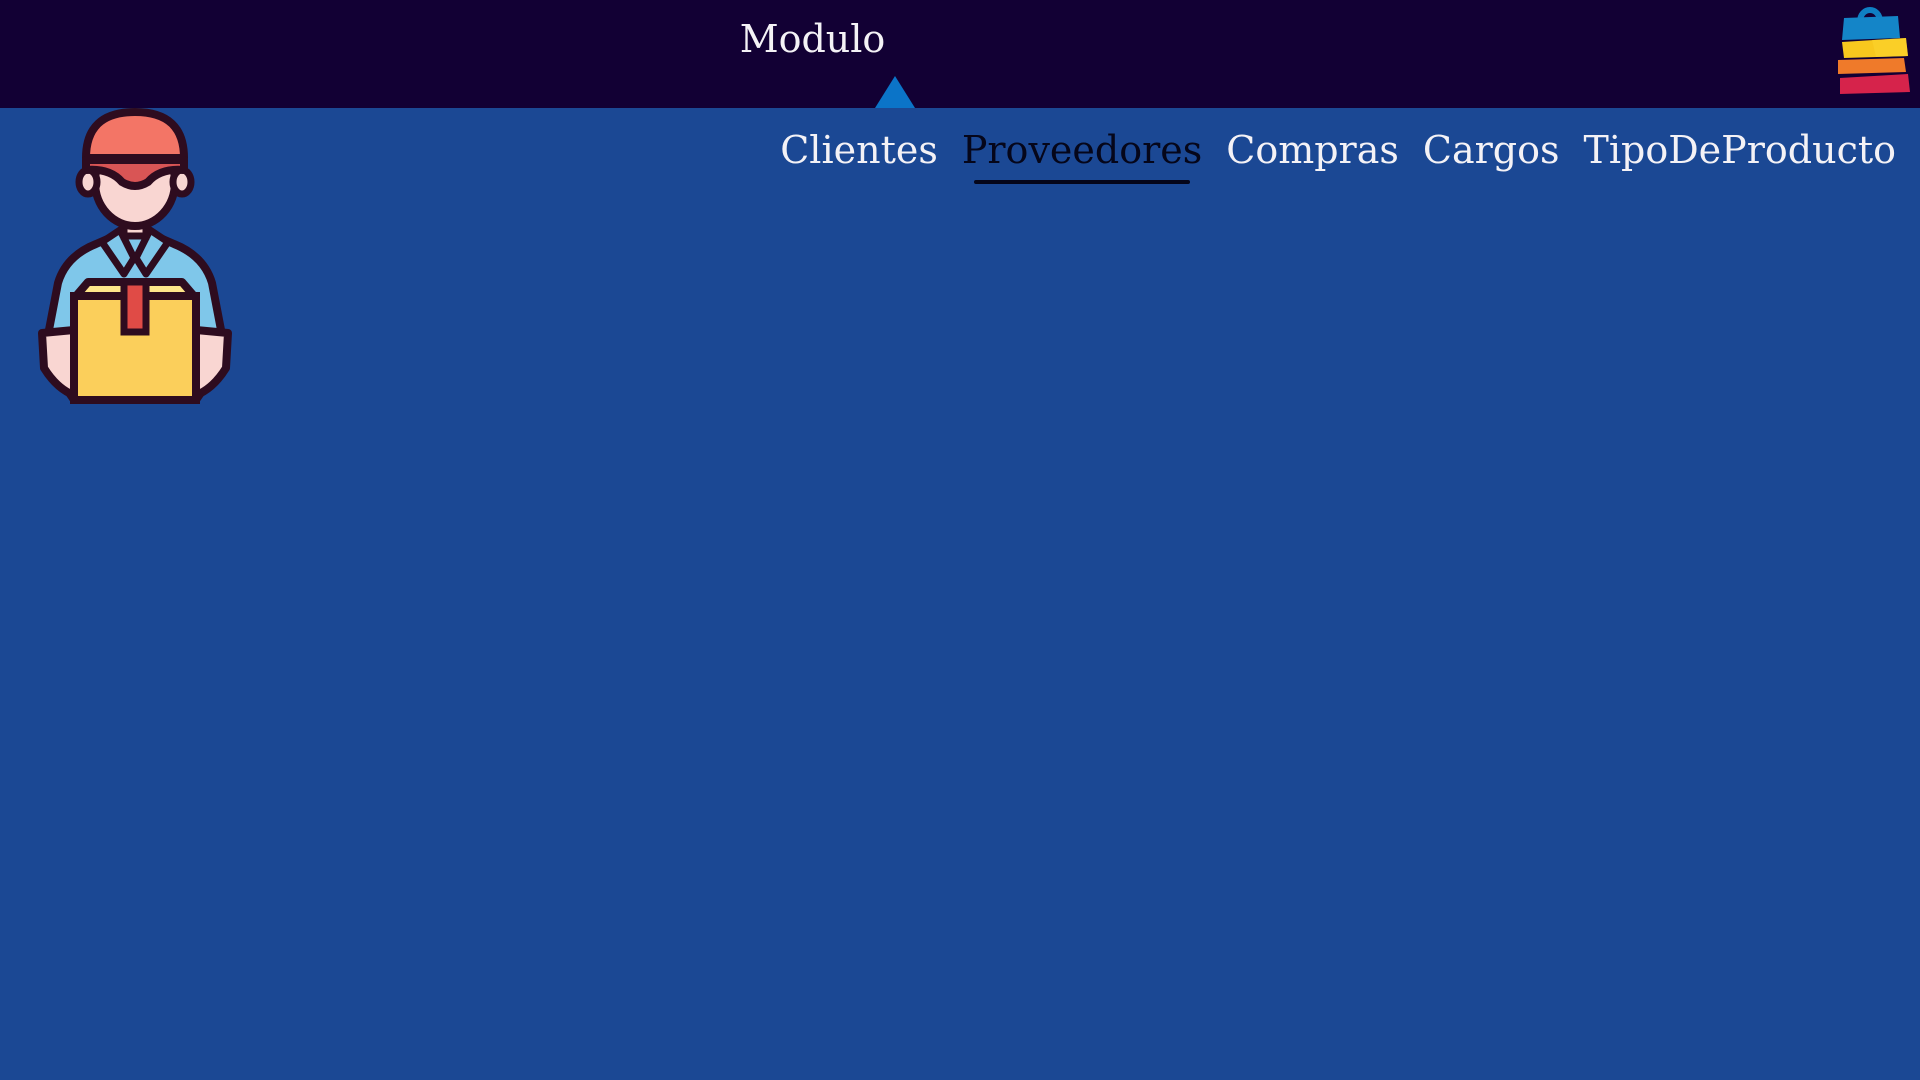 The image size is (1920, 1080). What do you see at coordinates (1082, 182) in the screenshot?
I see `active-tab-underline` at bounding box center [1082, 182].